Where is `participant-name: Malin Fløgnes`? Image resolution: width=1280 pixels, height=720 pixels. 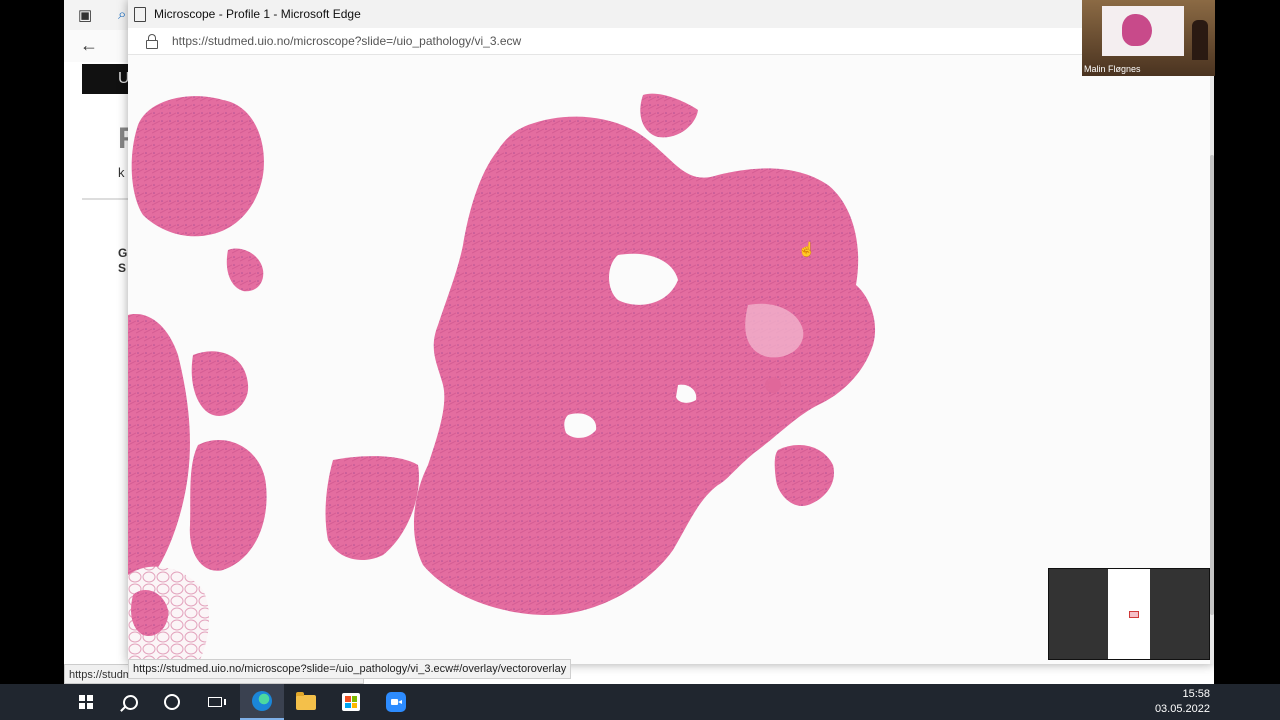 participant-name: Malin Fløgnes is located at coordinates (1112, 69).